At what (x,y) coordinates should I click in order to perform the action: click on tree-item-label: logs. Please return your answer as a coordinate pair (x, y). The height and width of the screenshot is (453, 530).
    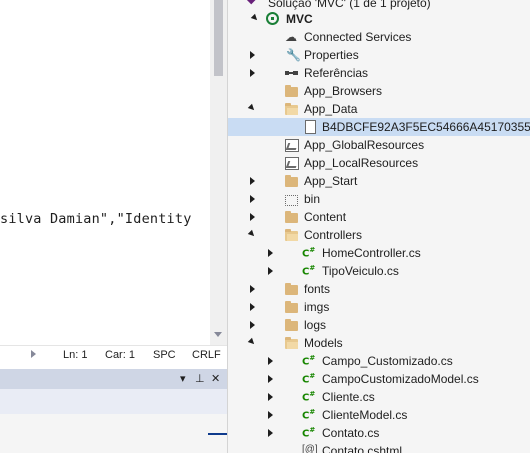
    Looking at the image, I should click on (315, 325).